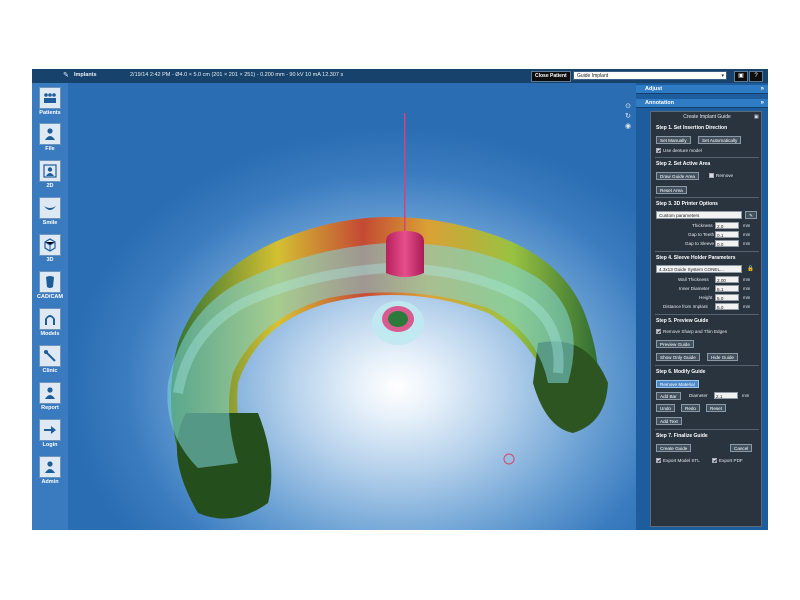 The image size is (800, 600). What do you see at coordinates (682, 436) in the screenshot?
I see `step7-heading: Step 7. Finalize Guide` at bounding box center [682, 436].